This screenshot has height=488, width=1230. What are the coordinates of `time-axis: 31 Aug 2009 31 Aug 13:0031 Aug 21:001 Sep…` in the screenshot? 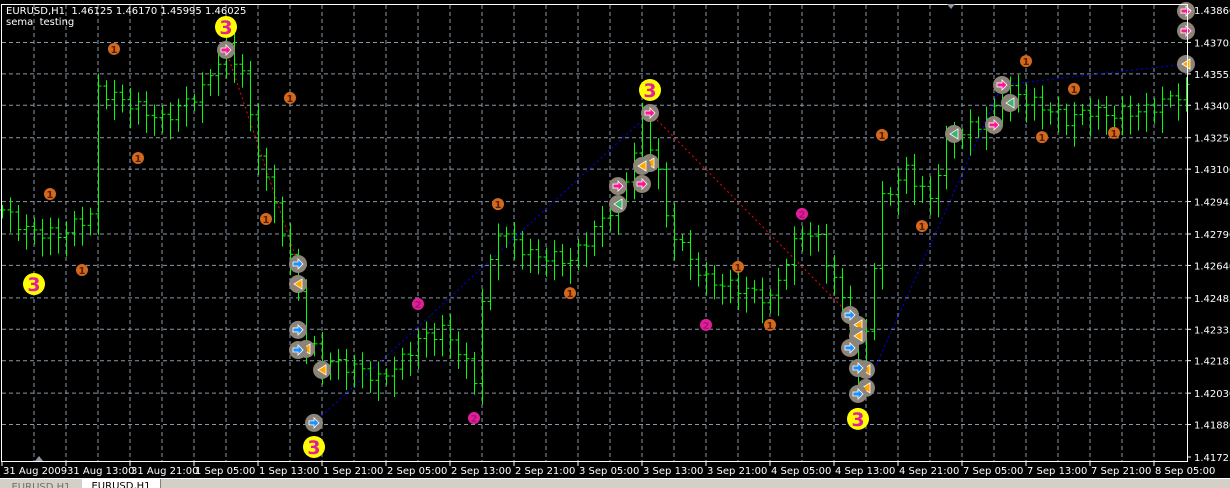 It's located at (608, 469).